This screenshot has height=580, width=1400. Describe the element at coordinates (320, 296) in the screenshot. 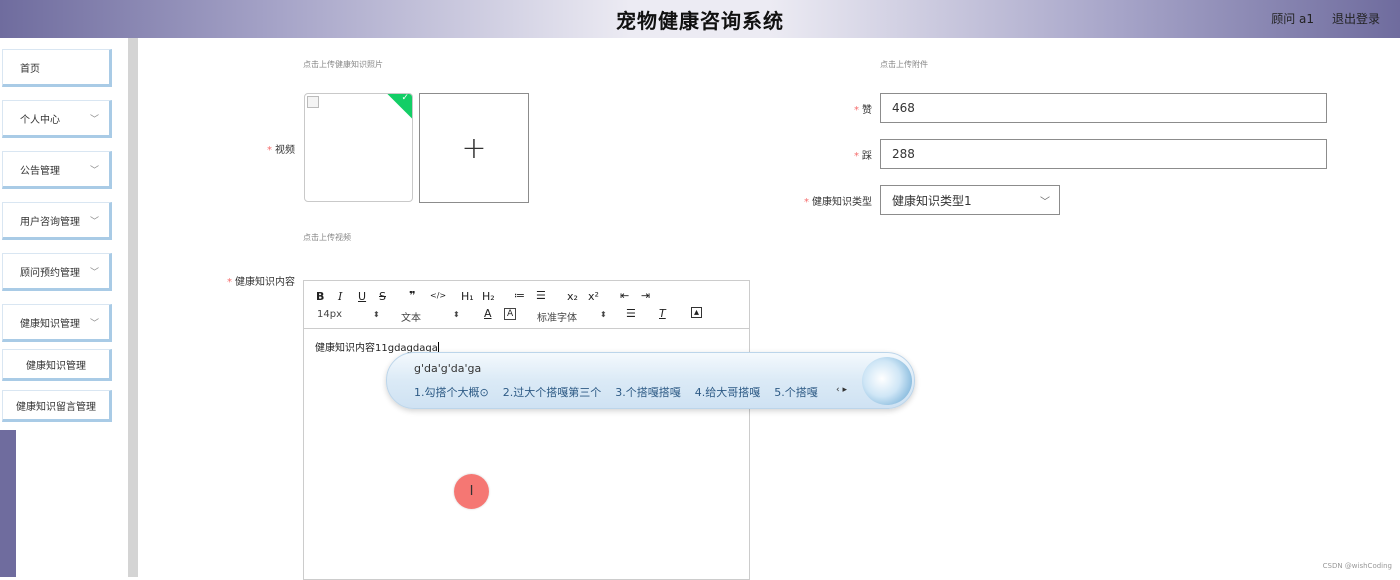

I see `bold-button: B` at that location.